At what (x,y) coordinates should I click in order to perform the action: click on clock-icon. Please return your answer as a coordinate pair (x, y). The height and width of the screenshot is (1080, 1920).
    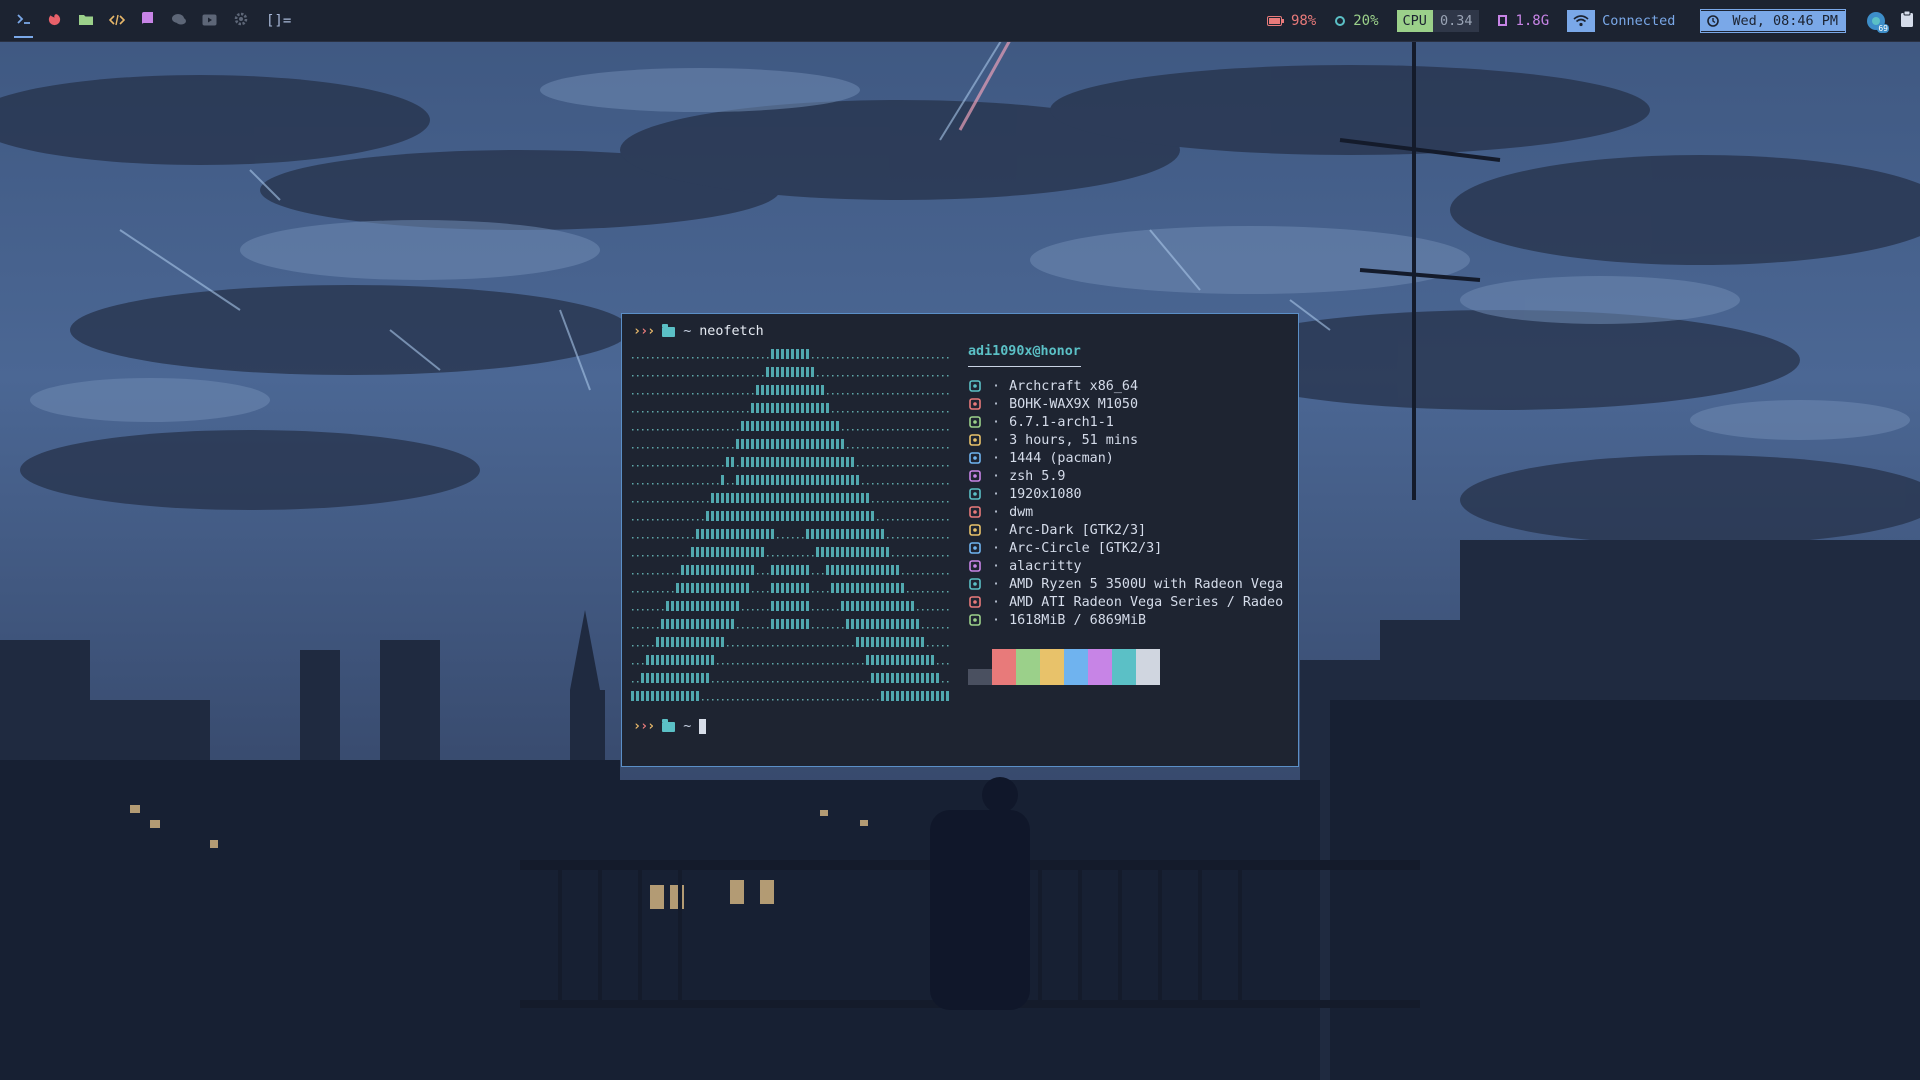
    Looking at the image, I should click on (1713, 20).